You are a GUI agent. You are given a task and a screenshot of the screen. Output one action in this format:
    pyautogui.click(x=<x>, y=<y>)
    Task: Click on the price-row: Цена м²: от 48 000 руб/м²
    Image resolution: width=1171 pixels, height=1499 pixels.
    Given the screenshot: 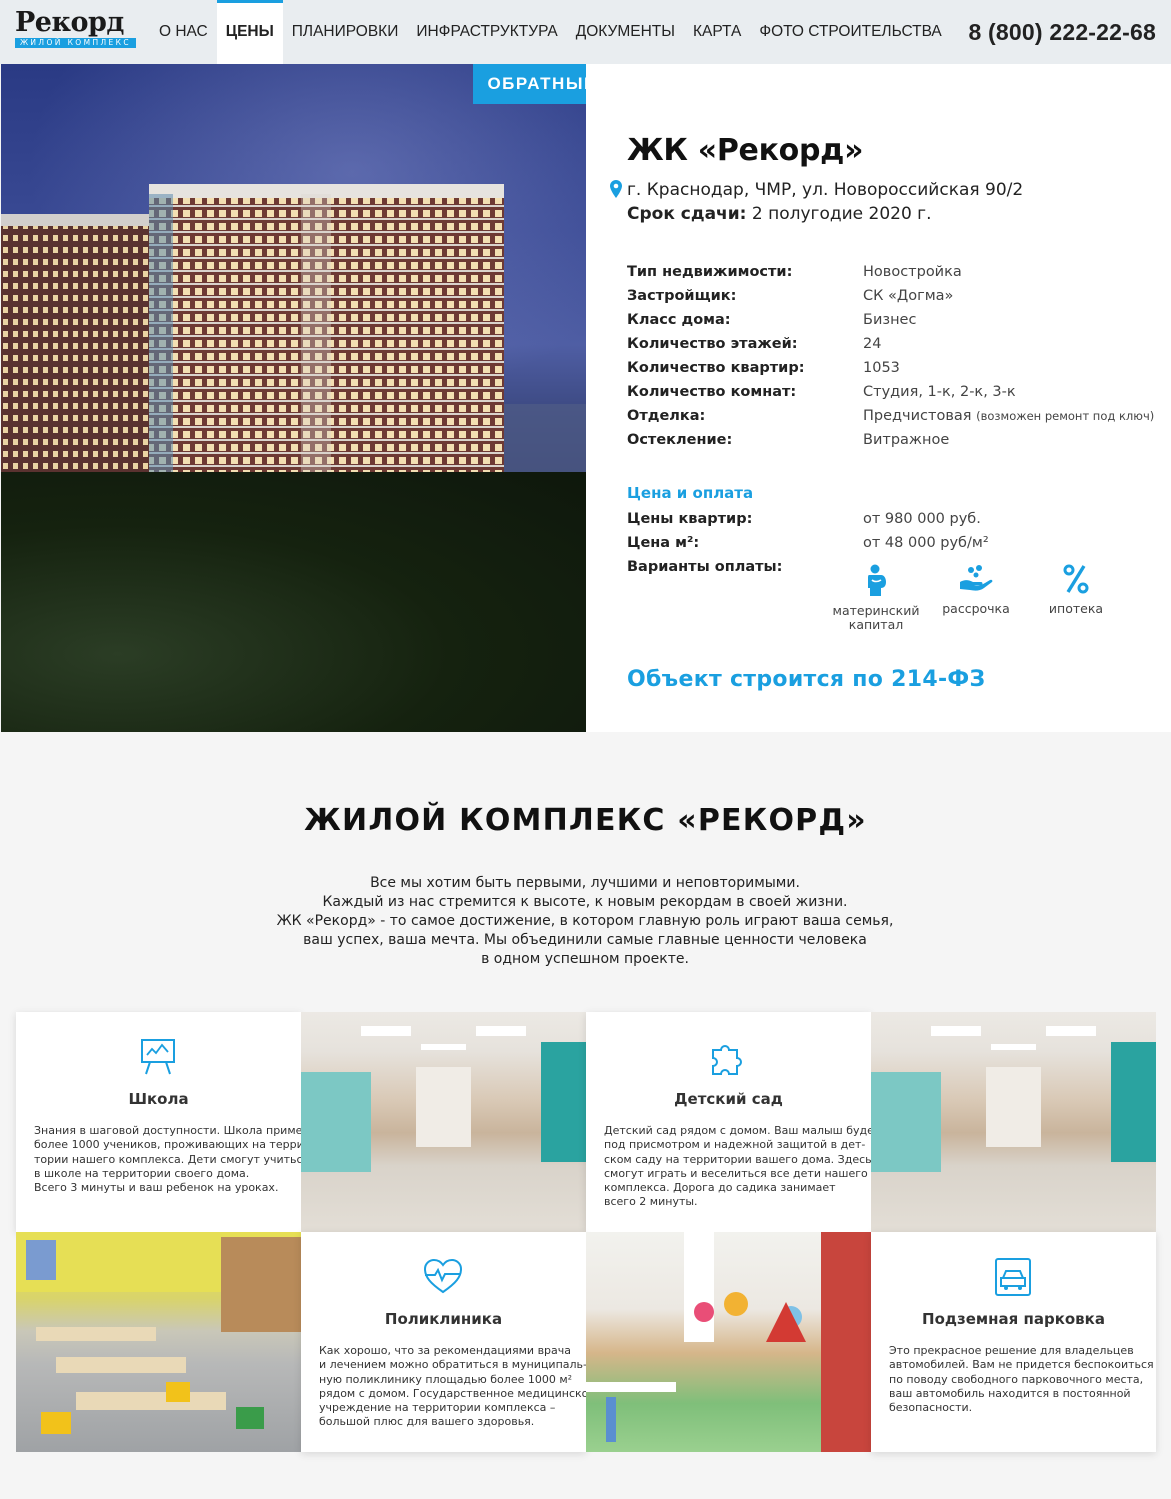 What is the action you would take?
    pyautogui.click(x=892, y=543)
    